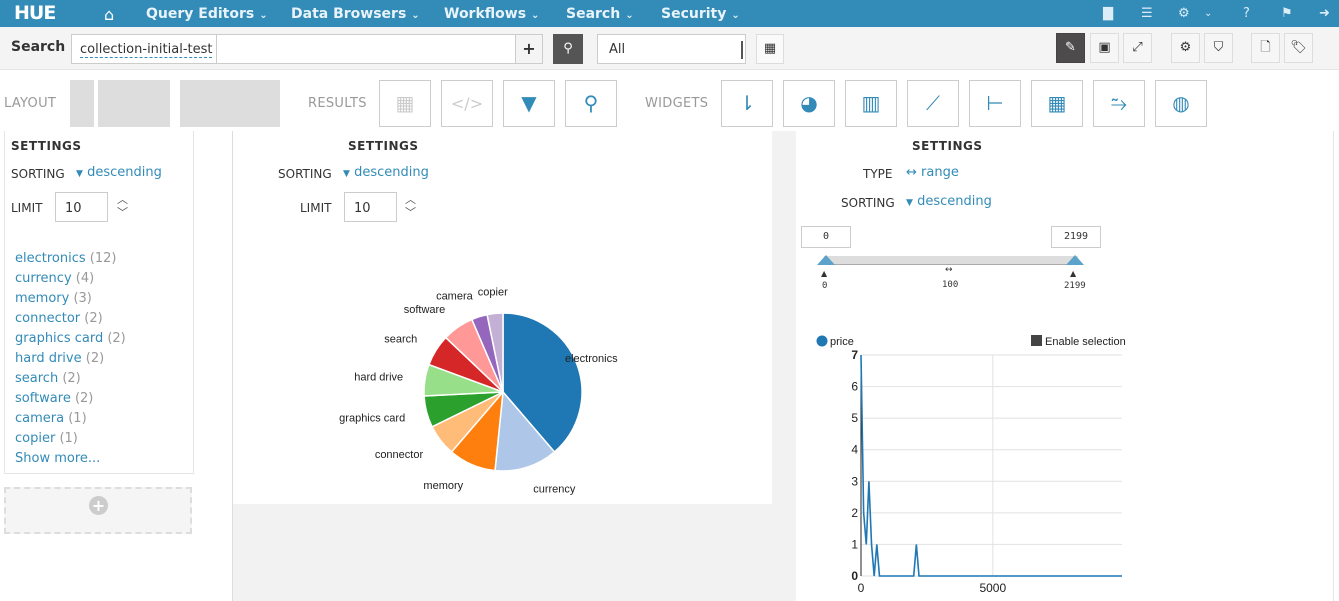  I want to click on sitemap-icon: ⊢, so click(995, 103).